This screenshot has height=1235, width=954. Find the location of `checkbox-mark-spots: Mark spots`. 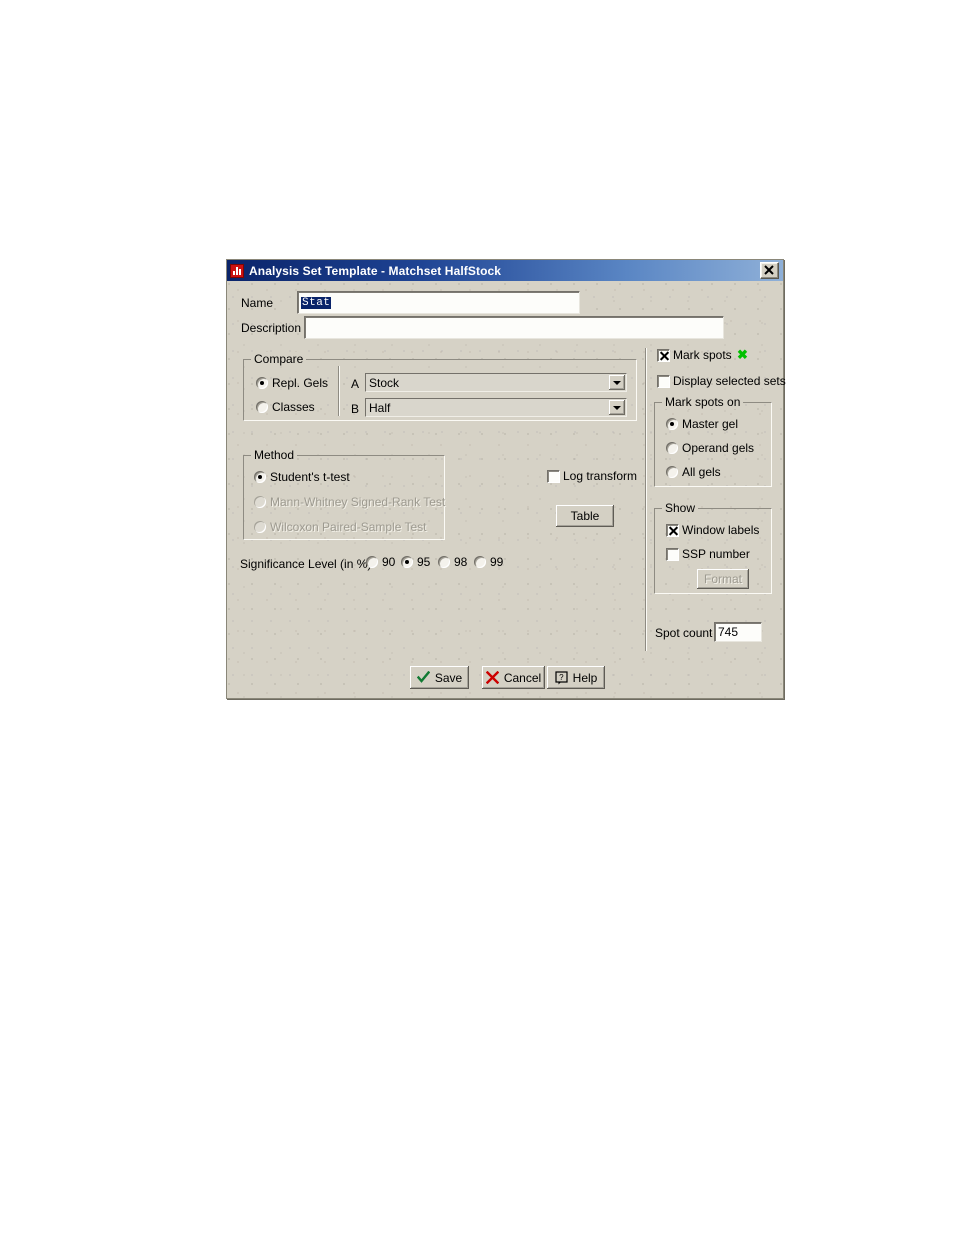

checkbox-mark-spots: Mark spots is located at coordinates (694, 355).